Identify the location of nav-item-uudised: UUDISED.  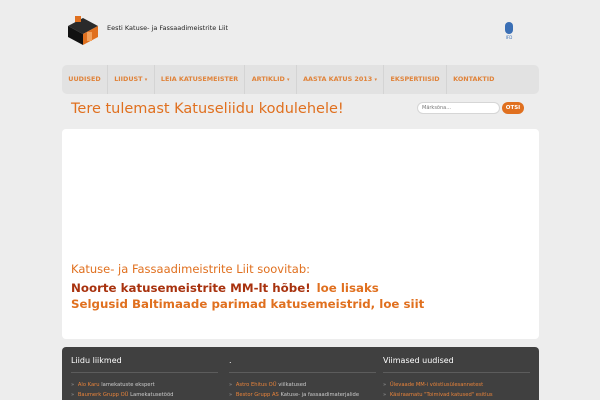
(85, 79).